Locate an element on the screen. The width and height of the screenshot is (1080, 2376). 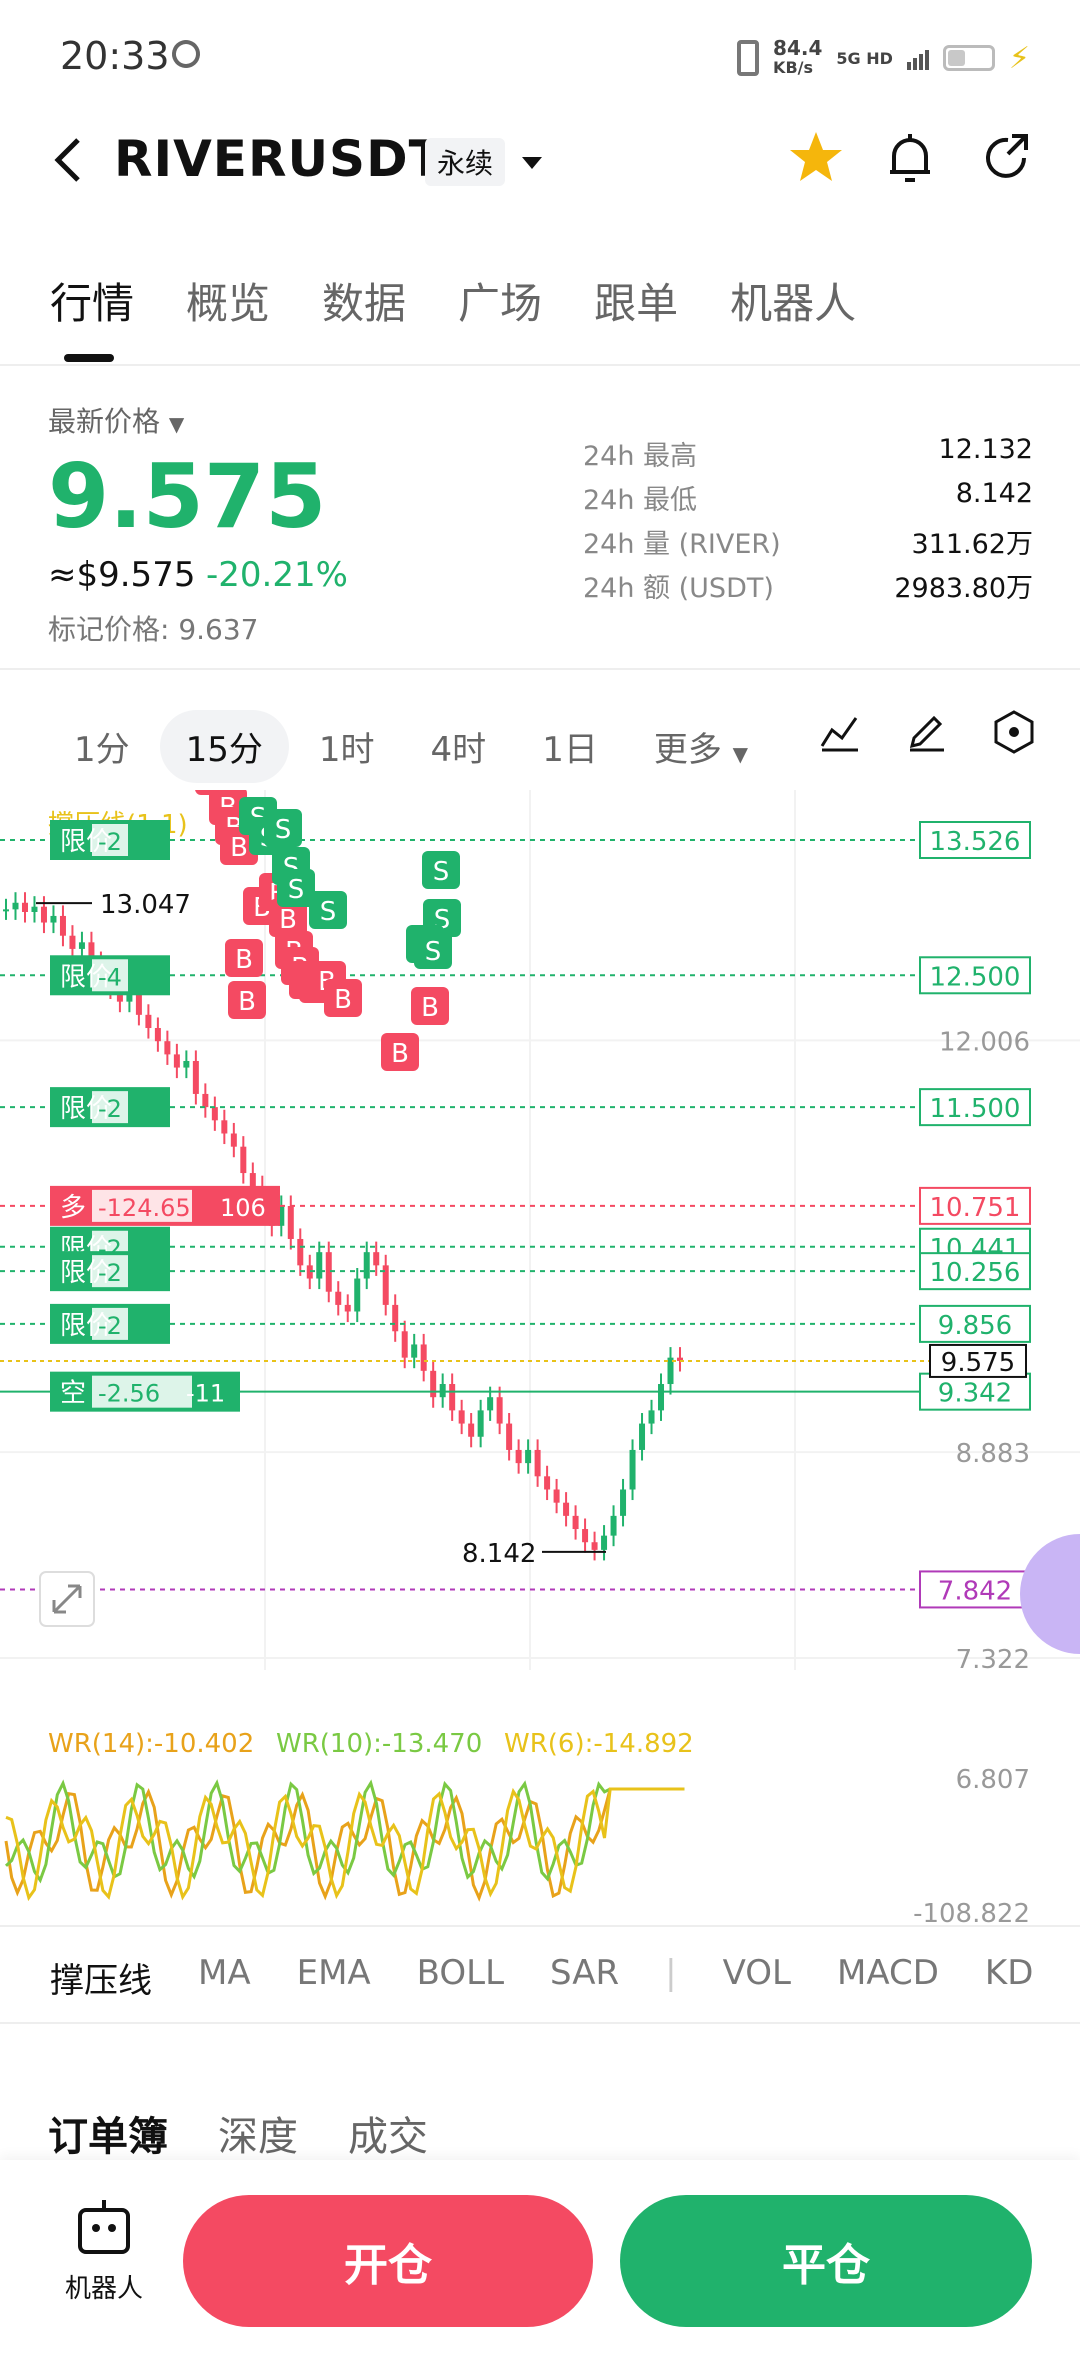
price-tag: 9.342 is located at coordinates (975, 1394).